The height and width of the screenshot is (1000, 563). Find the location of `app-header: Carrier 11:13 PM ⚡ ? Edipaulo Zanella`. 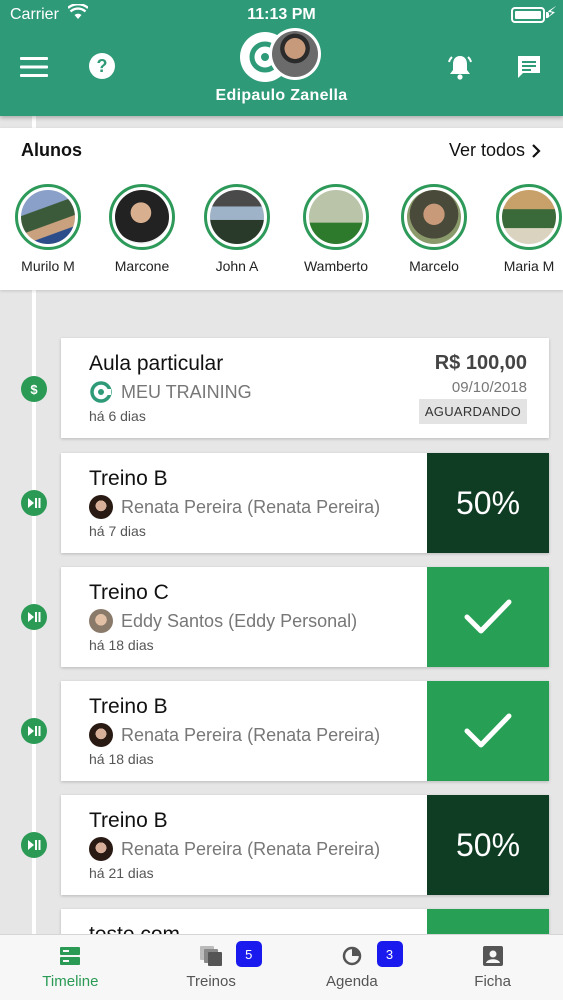

app-header: Carrier 11:13 PM ⚡ ? Edipaulo Zanella is located at coordinates (281, 58).